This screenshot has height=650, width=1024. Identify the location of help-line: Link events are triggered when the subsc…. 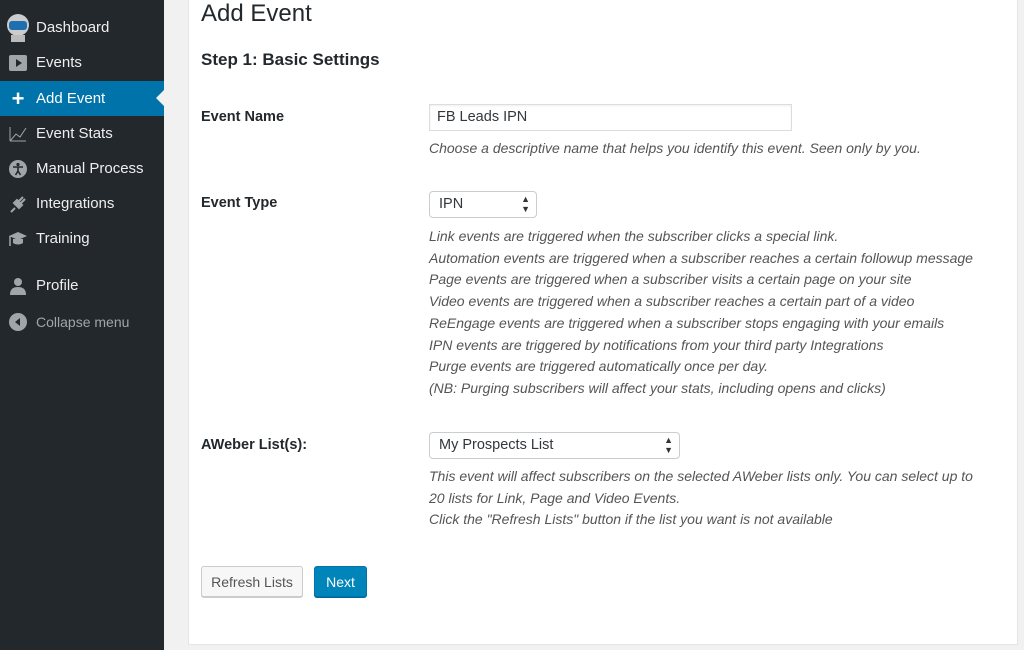
(634, 236).